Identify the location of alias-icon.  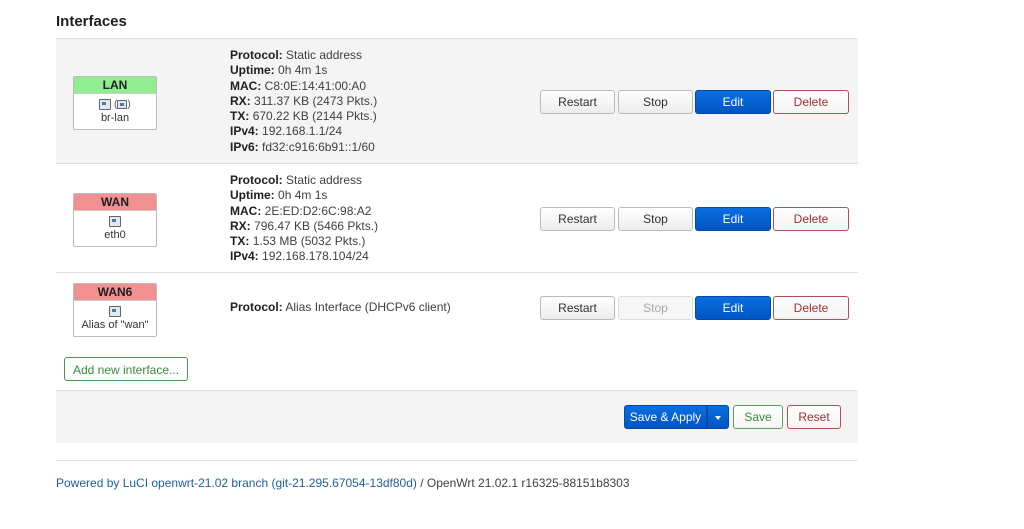
(115, 311).